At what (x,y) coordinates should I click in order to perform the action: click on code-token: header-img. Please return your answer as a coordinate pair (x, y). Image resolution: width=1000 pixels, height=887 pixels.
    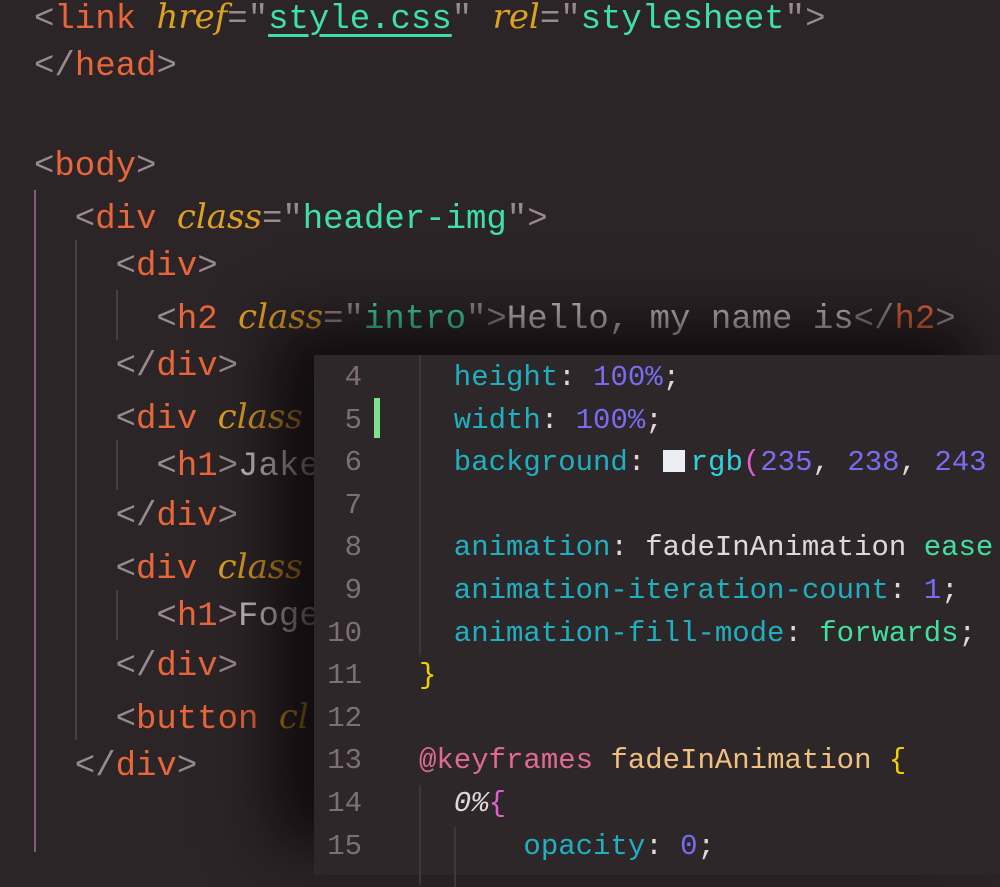
    Looking at the image, I should click on (404, 220).